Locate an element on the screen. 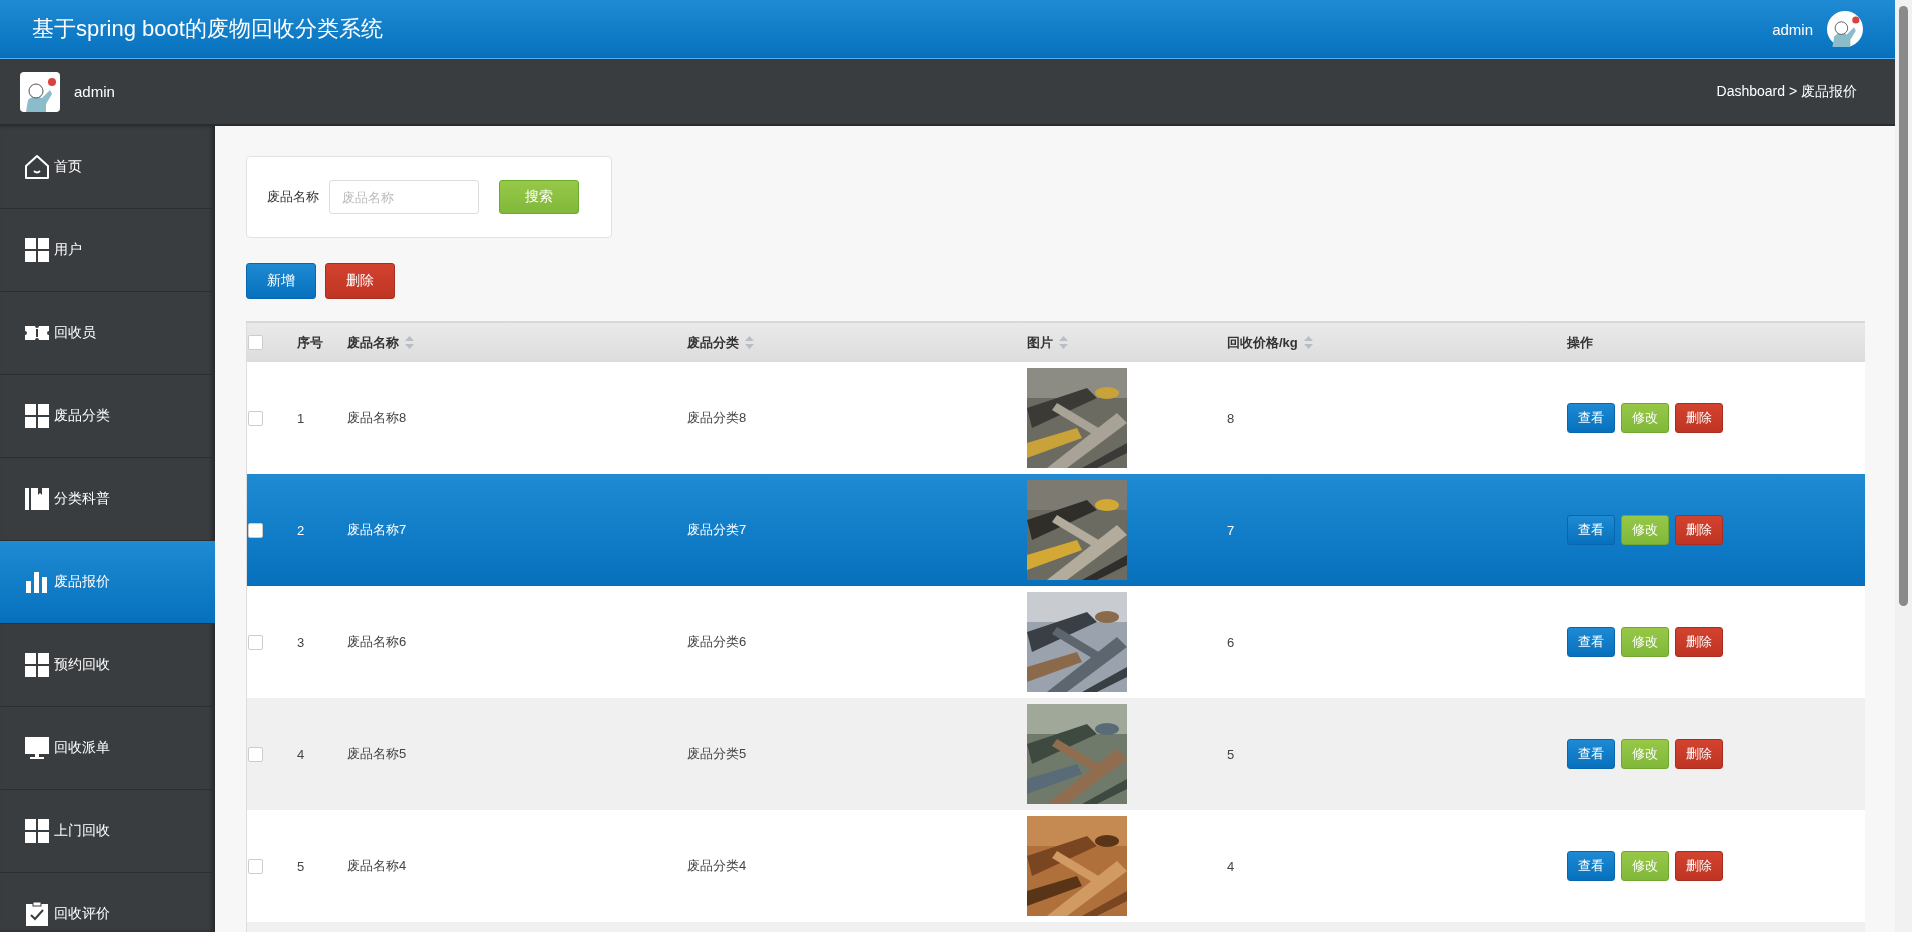 The height and width of the screenshot is (932, 1912). table-cell-text: 1 is located at coordinates (301, 418).